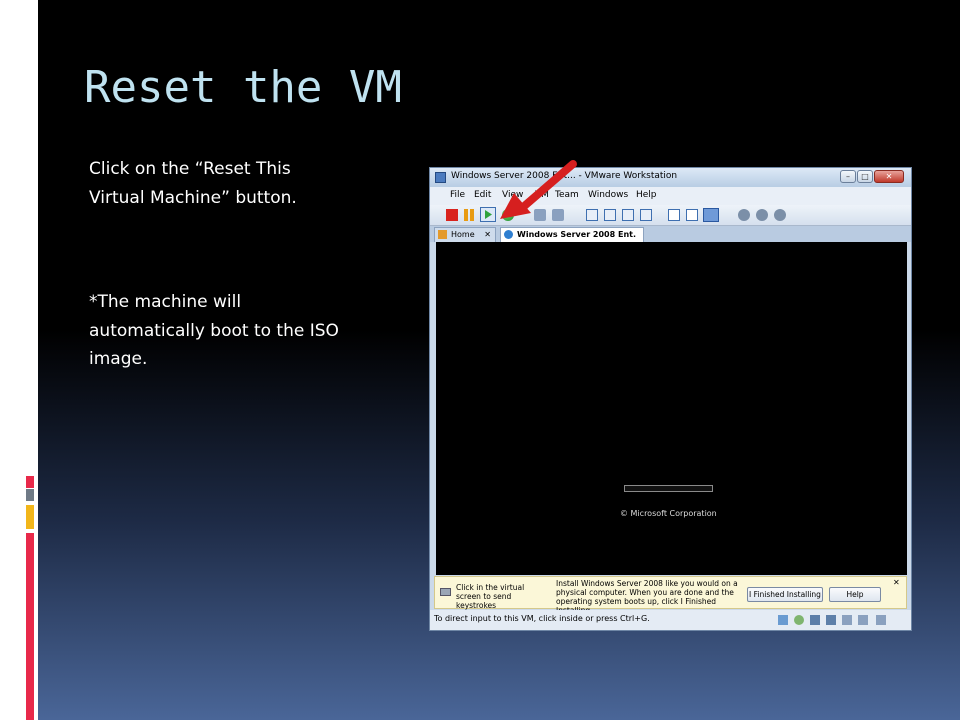 This screenshot has width=960, height=720. I want to click on home-icon, so click(442, 234).